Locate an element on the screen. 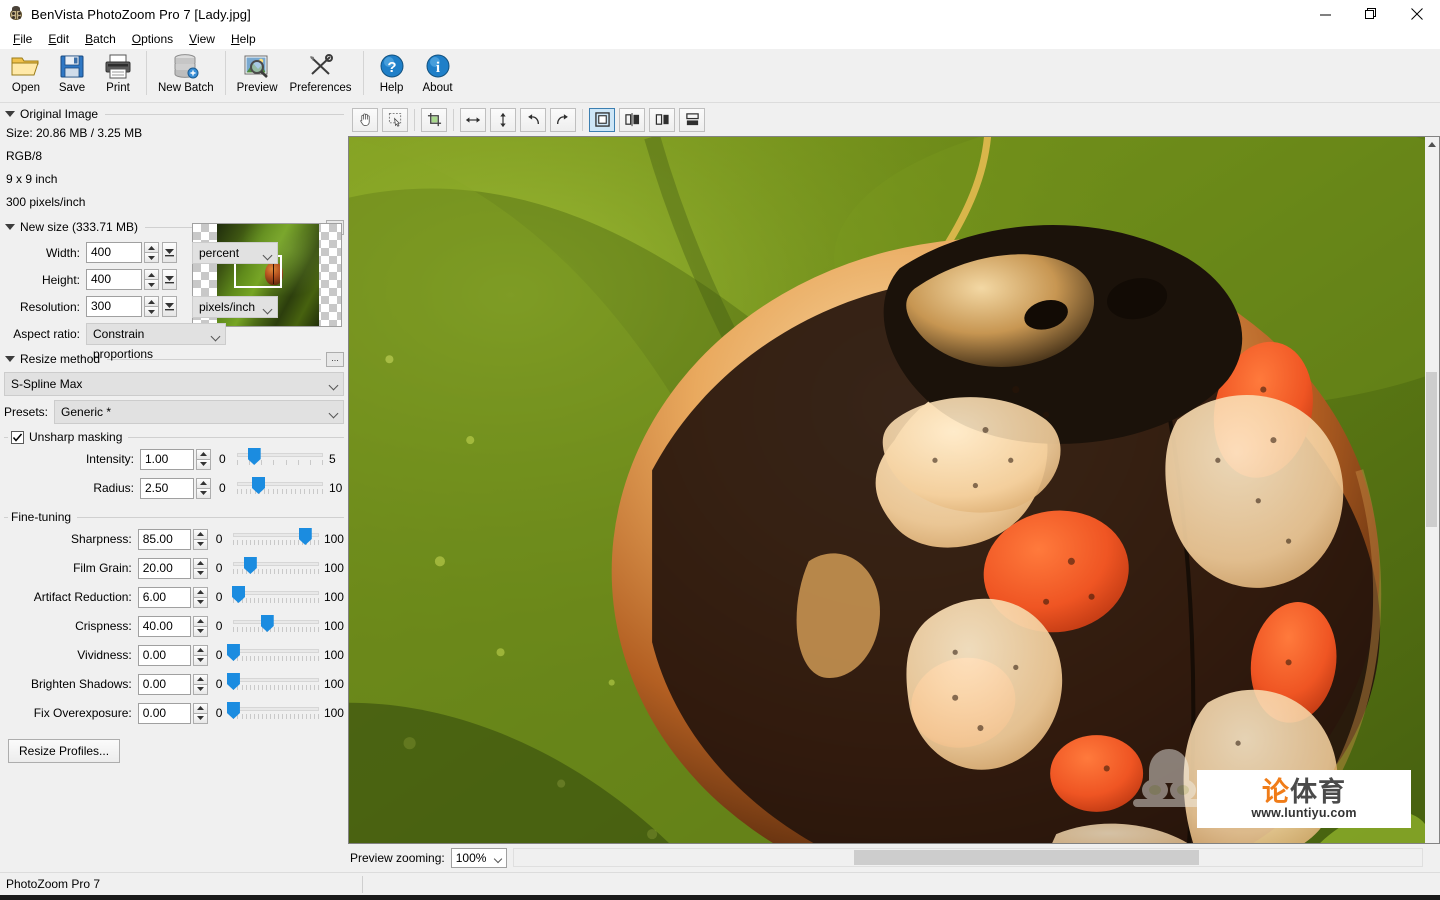 The image size is (1440, 900). menu-batch: Batch is located at coordinates (100, 39).